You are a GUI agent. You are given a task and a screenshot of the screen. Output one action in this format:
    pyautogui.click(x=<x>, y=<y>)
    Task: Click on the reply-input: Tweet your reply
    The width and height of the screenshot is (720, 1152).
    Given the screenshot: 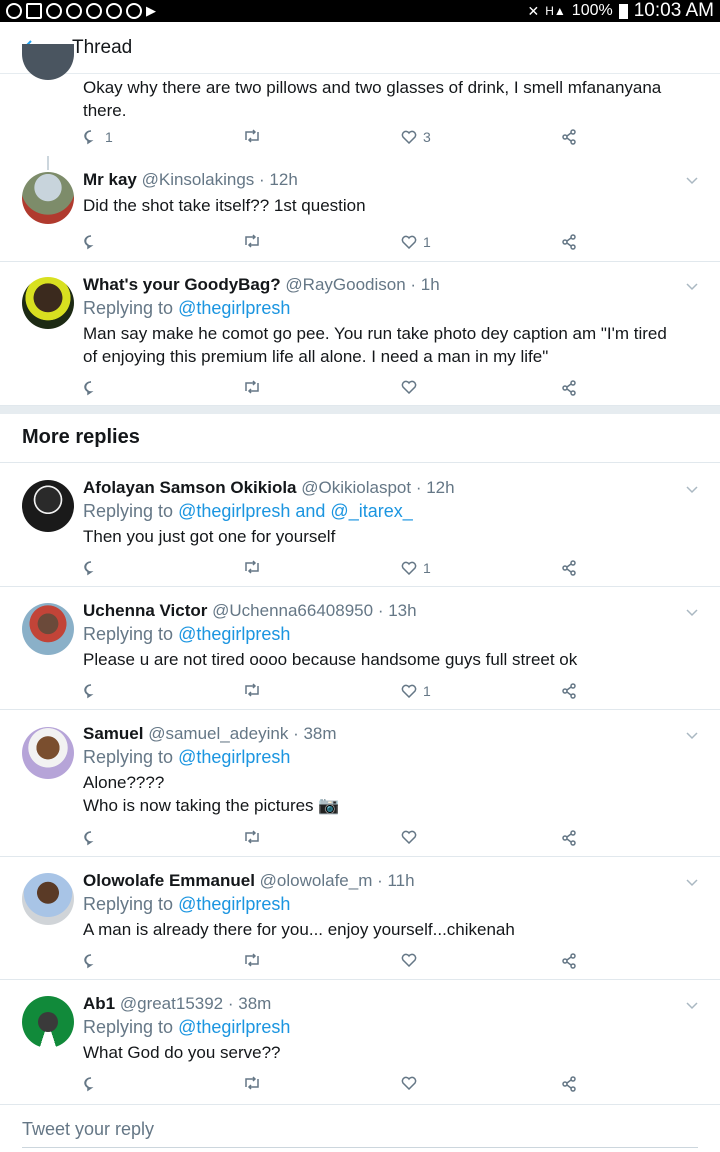 What is the action you would take?
    pyautogui.click(x=88, y=1129)
    